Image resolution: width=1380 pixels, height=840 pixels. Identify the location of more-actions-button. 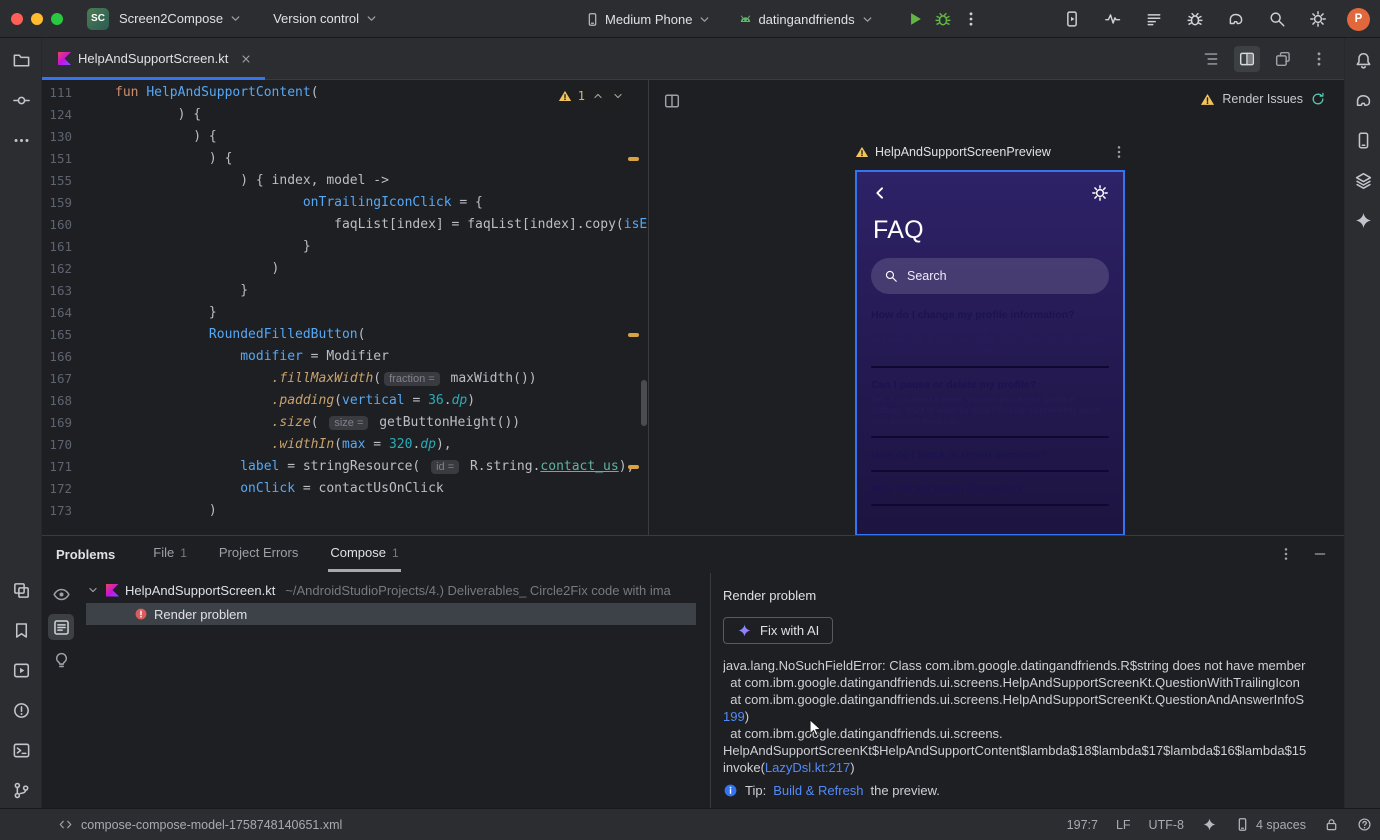
(971, 19).